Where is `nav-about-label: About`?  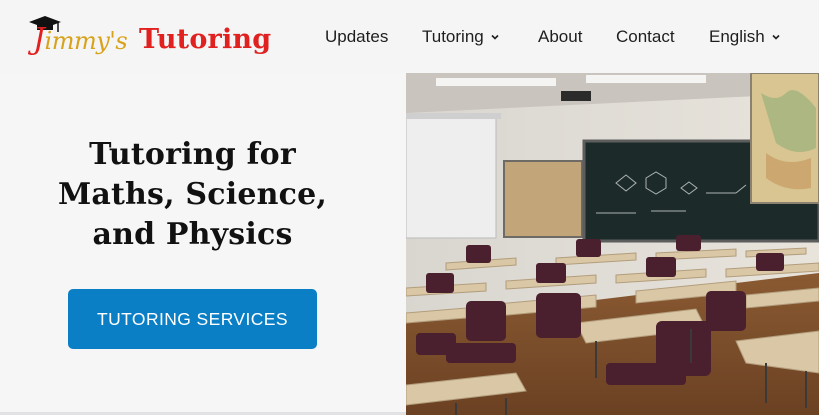
nav-about-label: About is located at coordinates (560, 36).